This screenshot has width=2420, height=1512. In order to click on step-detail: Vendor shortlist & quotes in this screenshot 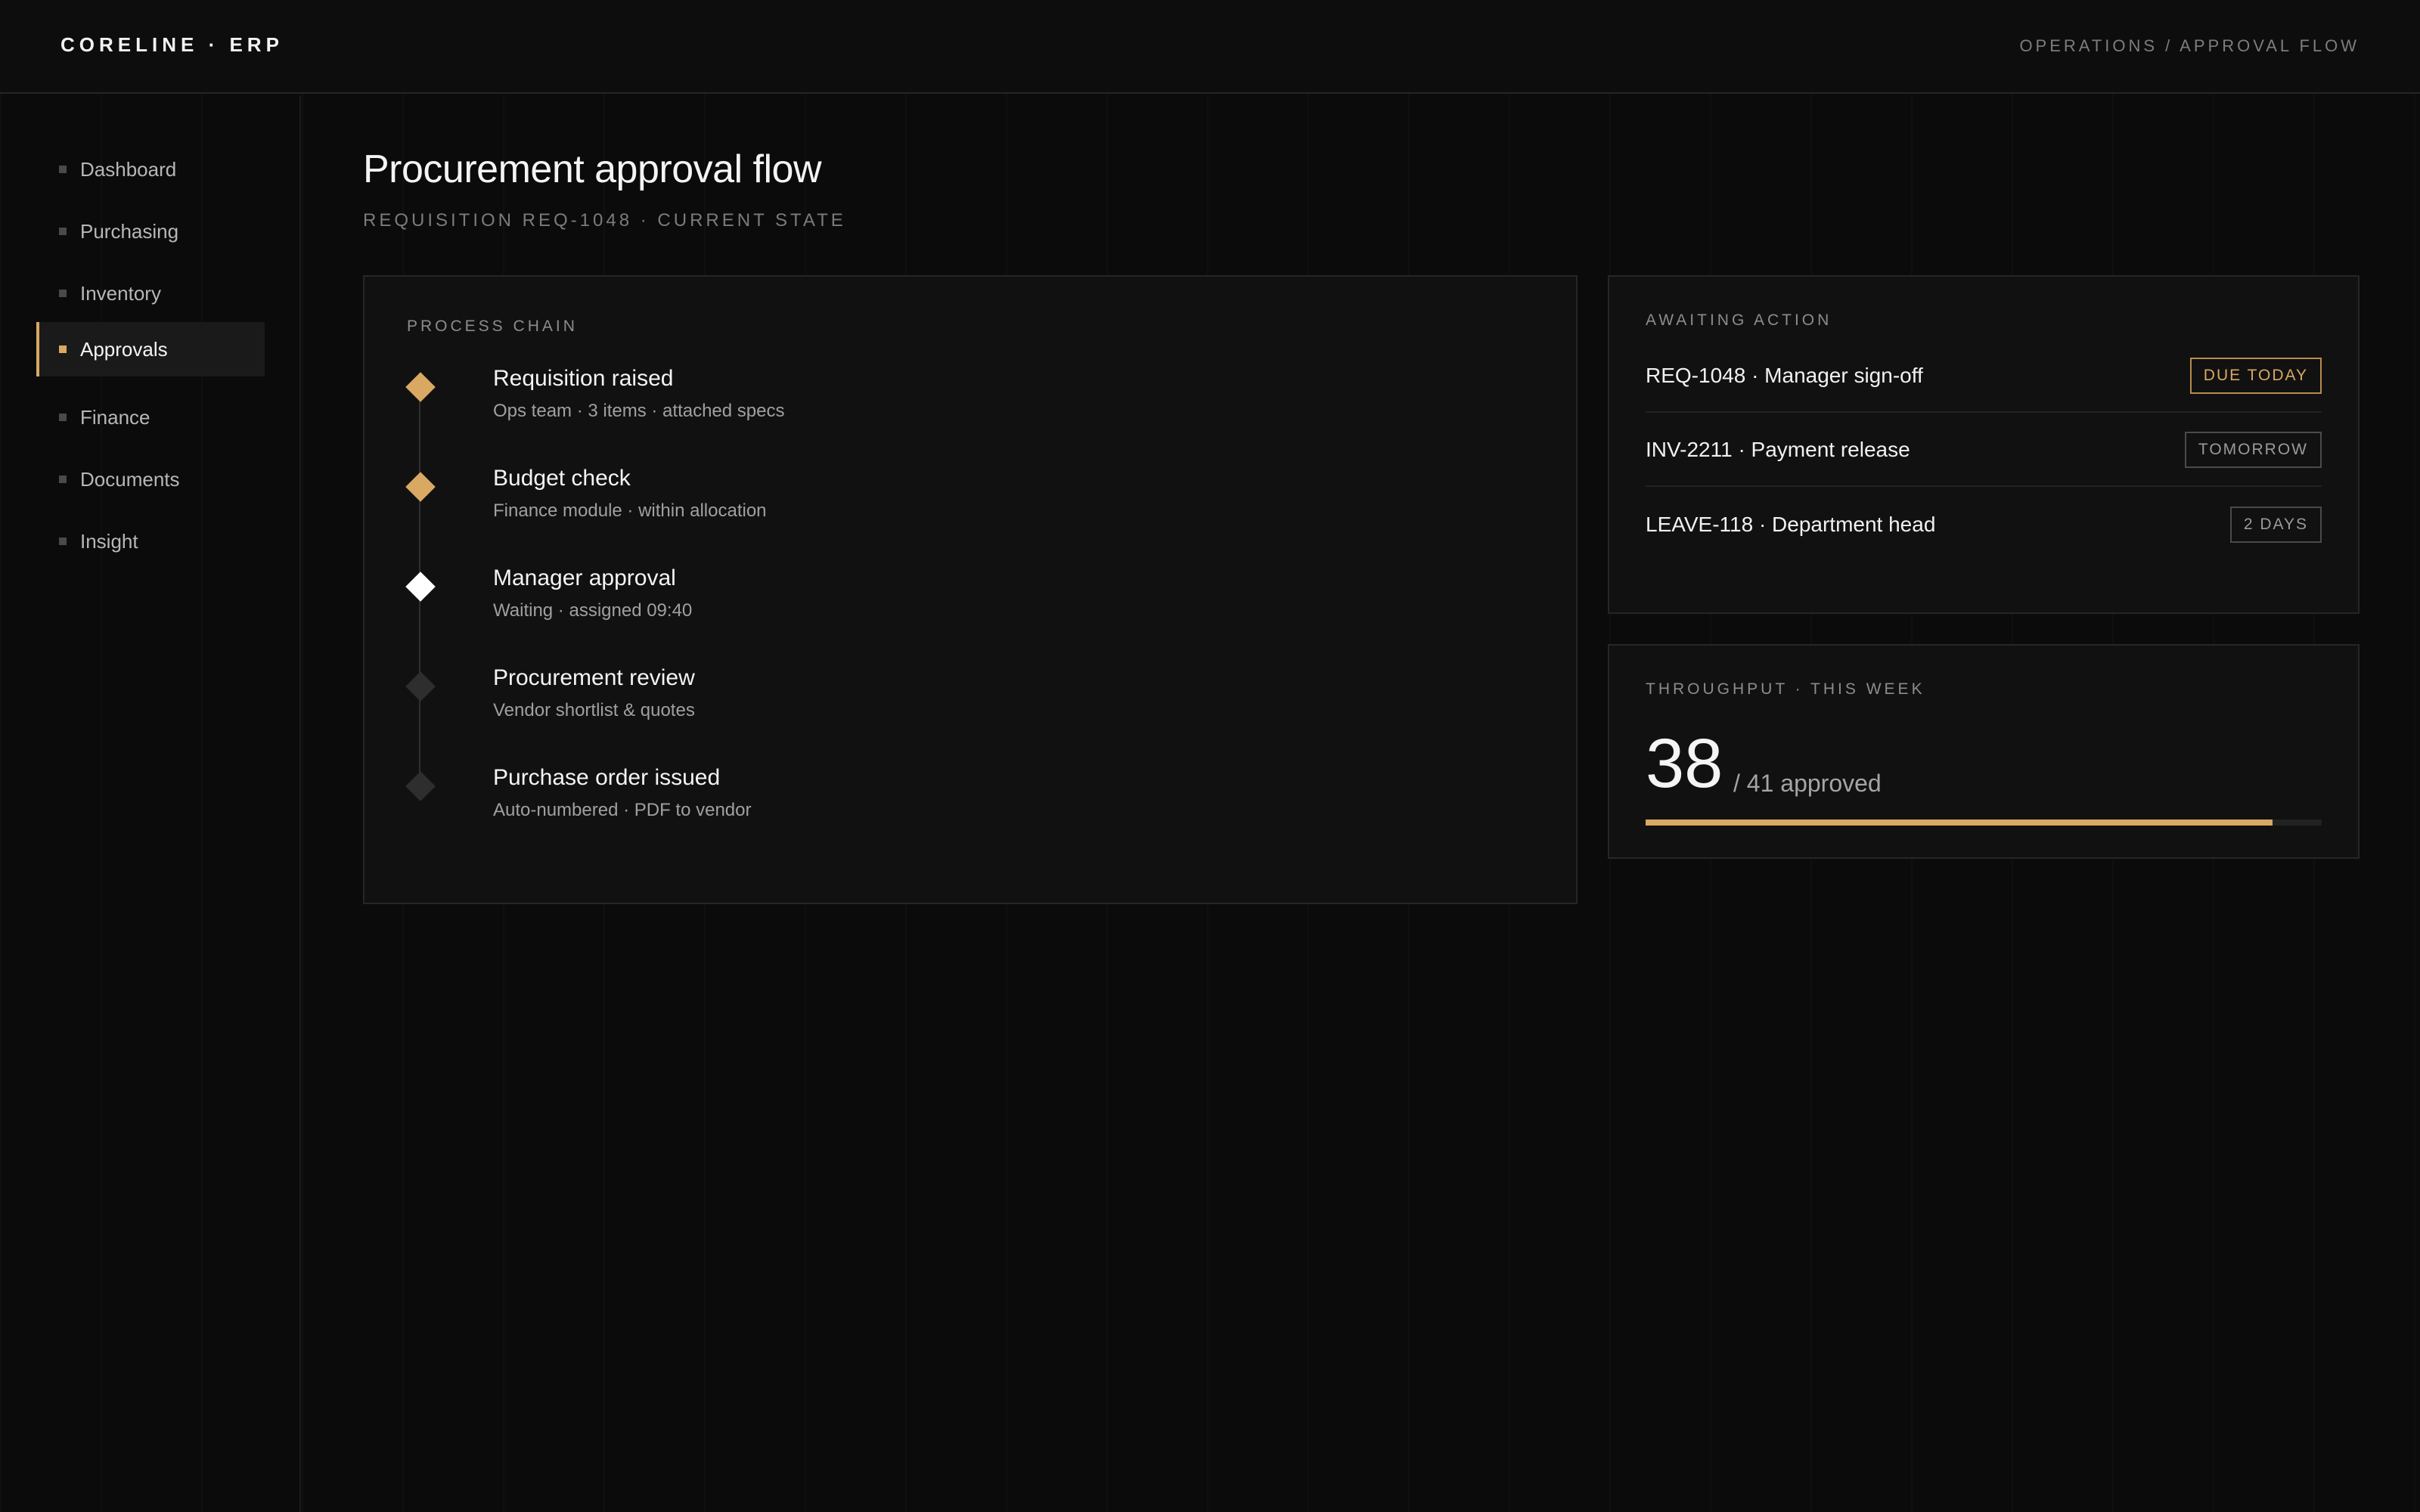, I will do `click(594, 710)`.